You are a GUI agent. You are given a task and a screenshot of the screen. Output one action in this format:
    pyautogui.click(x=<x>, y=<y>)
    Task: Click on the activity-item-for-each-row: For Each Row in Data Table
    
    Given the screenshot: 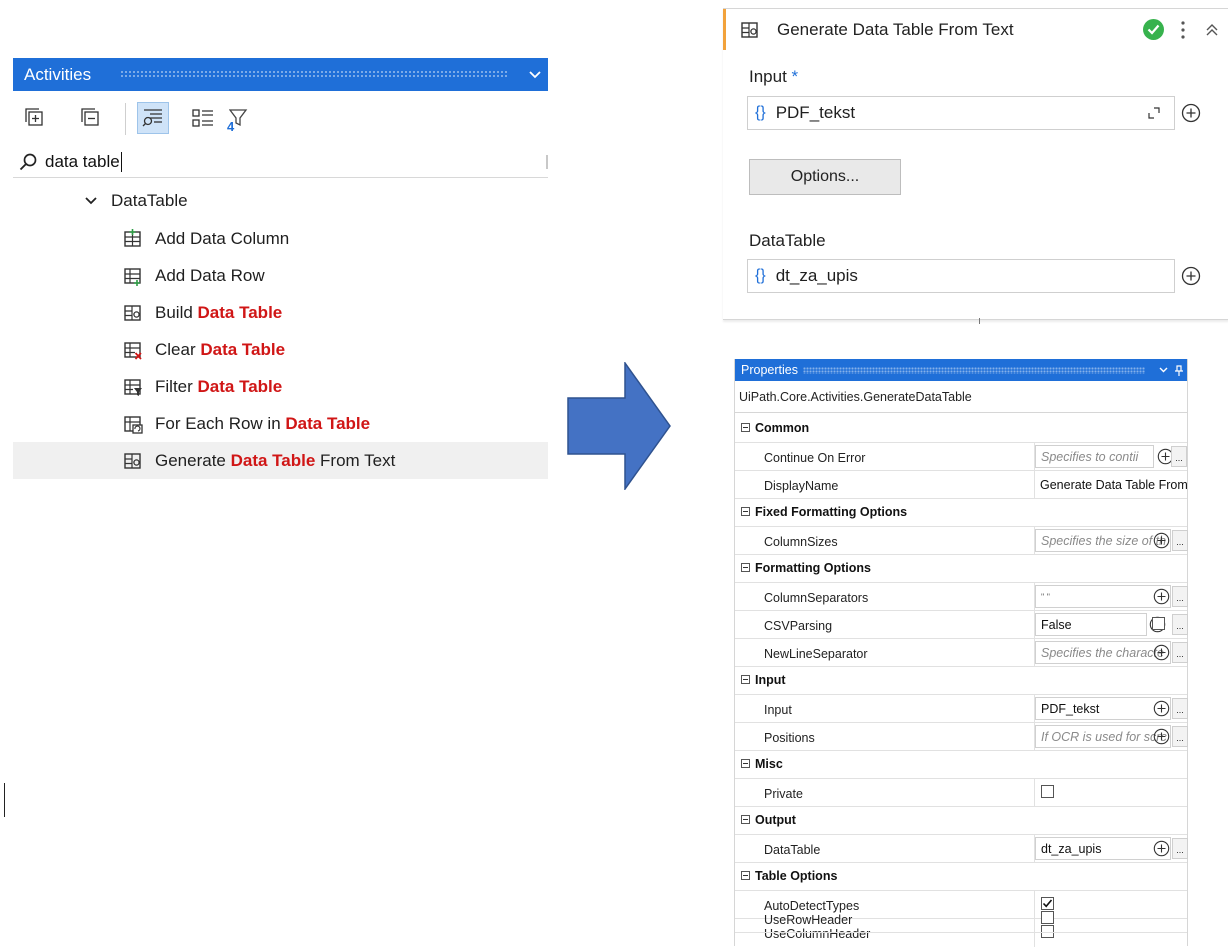 What is the action you would take?
    pyautogui.click(x=280, y=423)
    